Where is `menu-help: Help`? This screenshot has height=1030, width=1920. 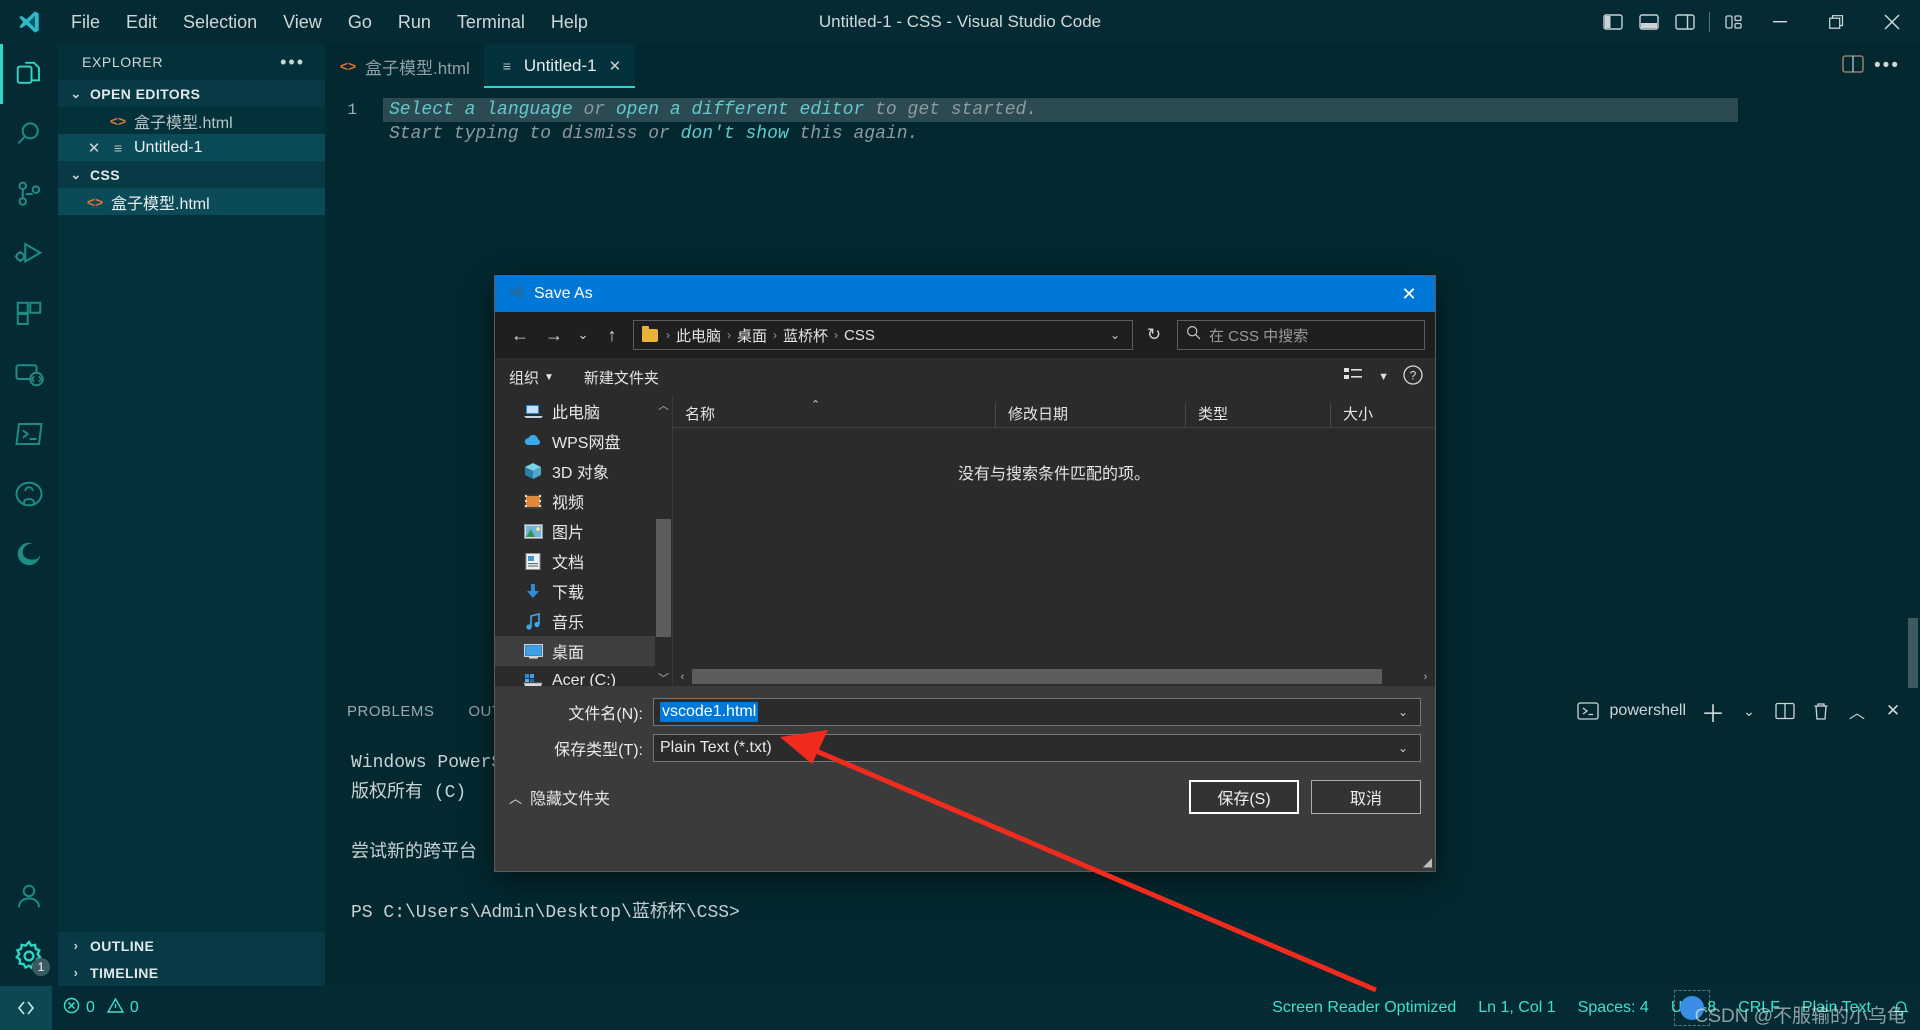
menu-help: Help is located at coordinates (569, 22).